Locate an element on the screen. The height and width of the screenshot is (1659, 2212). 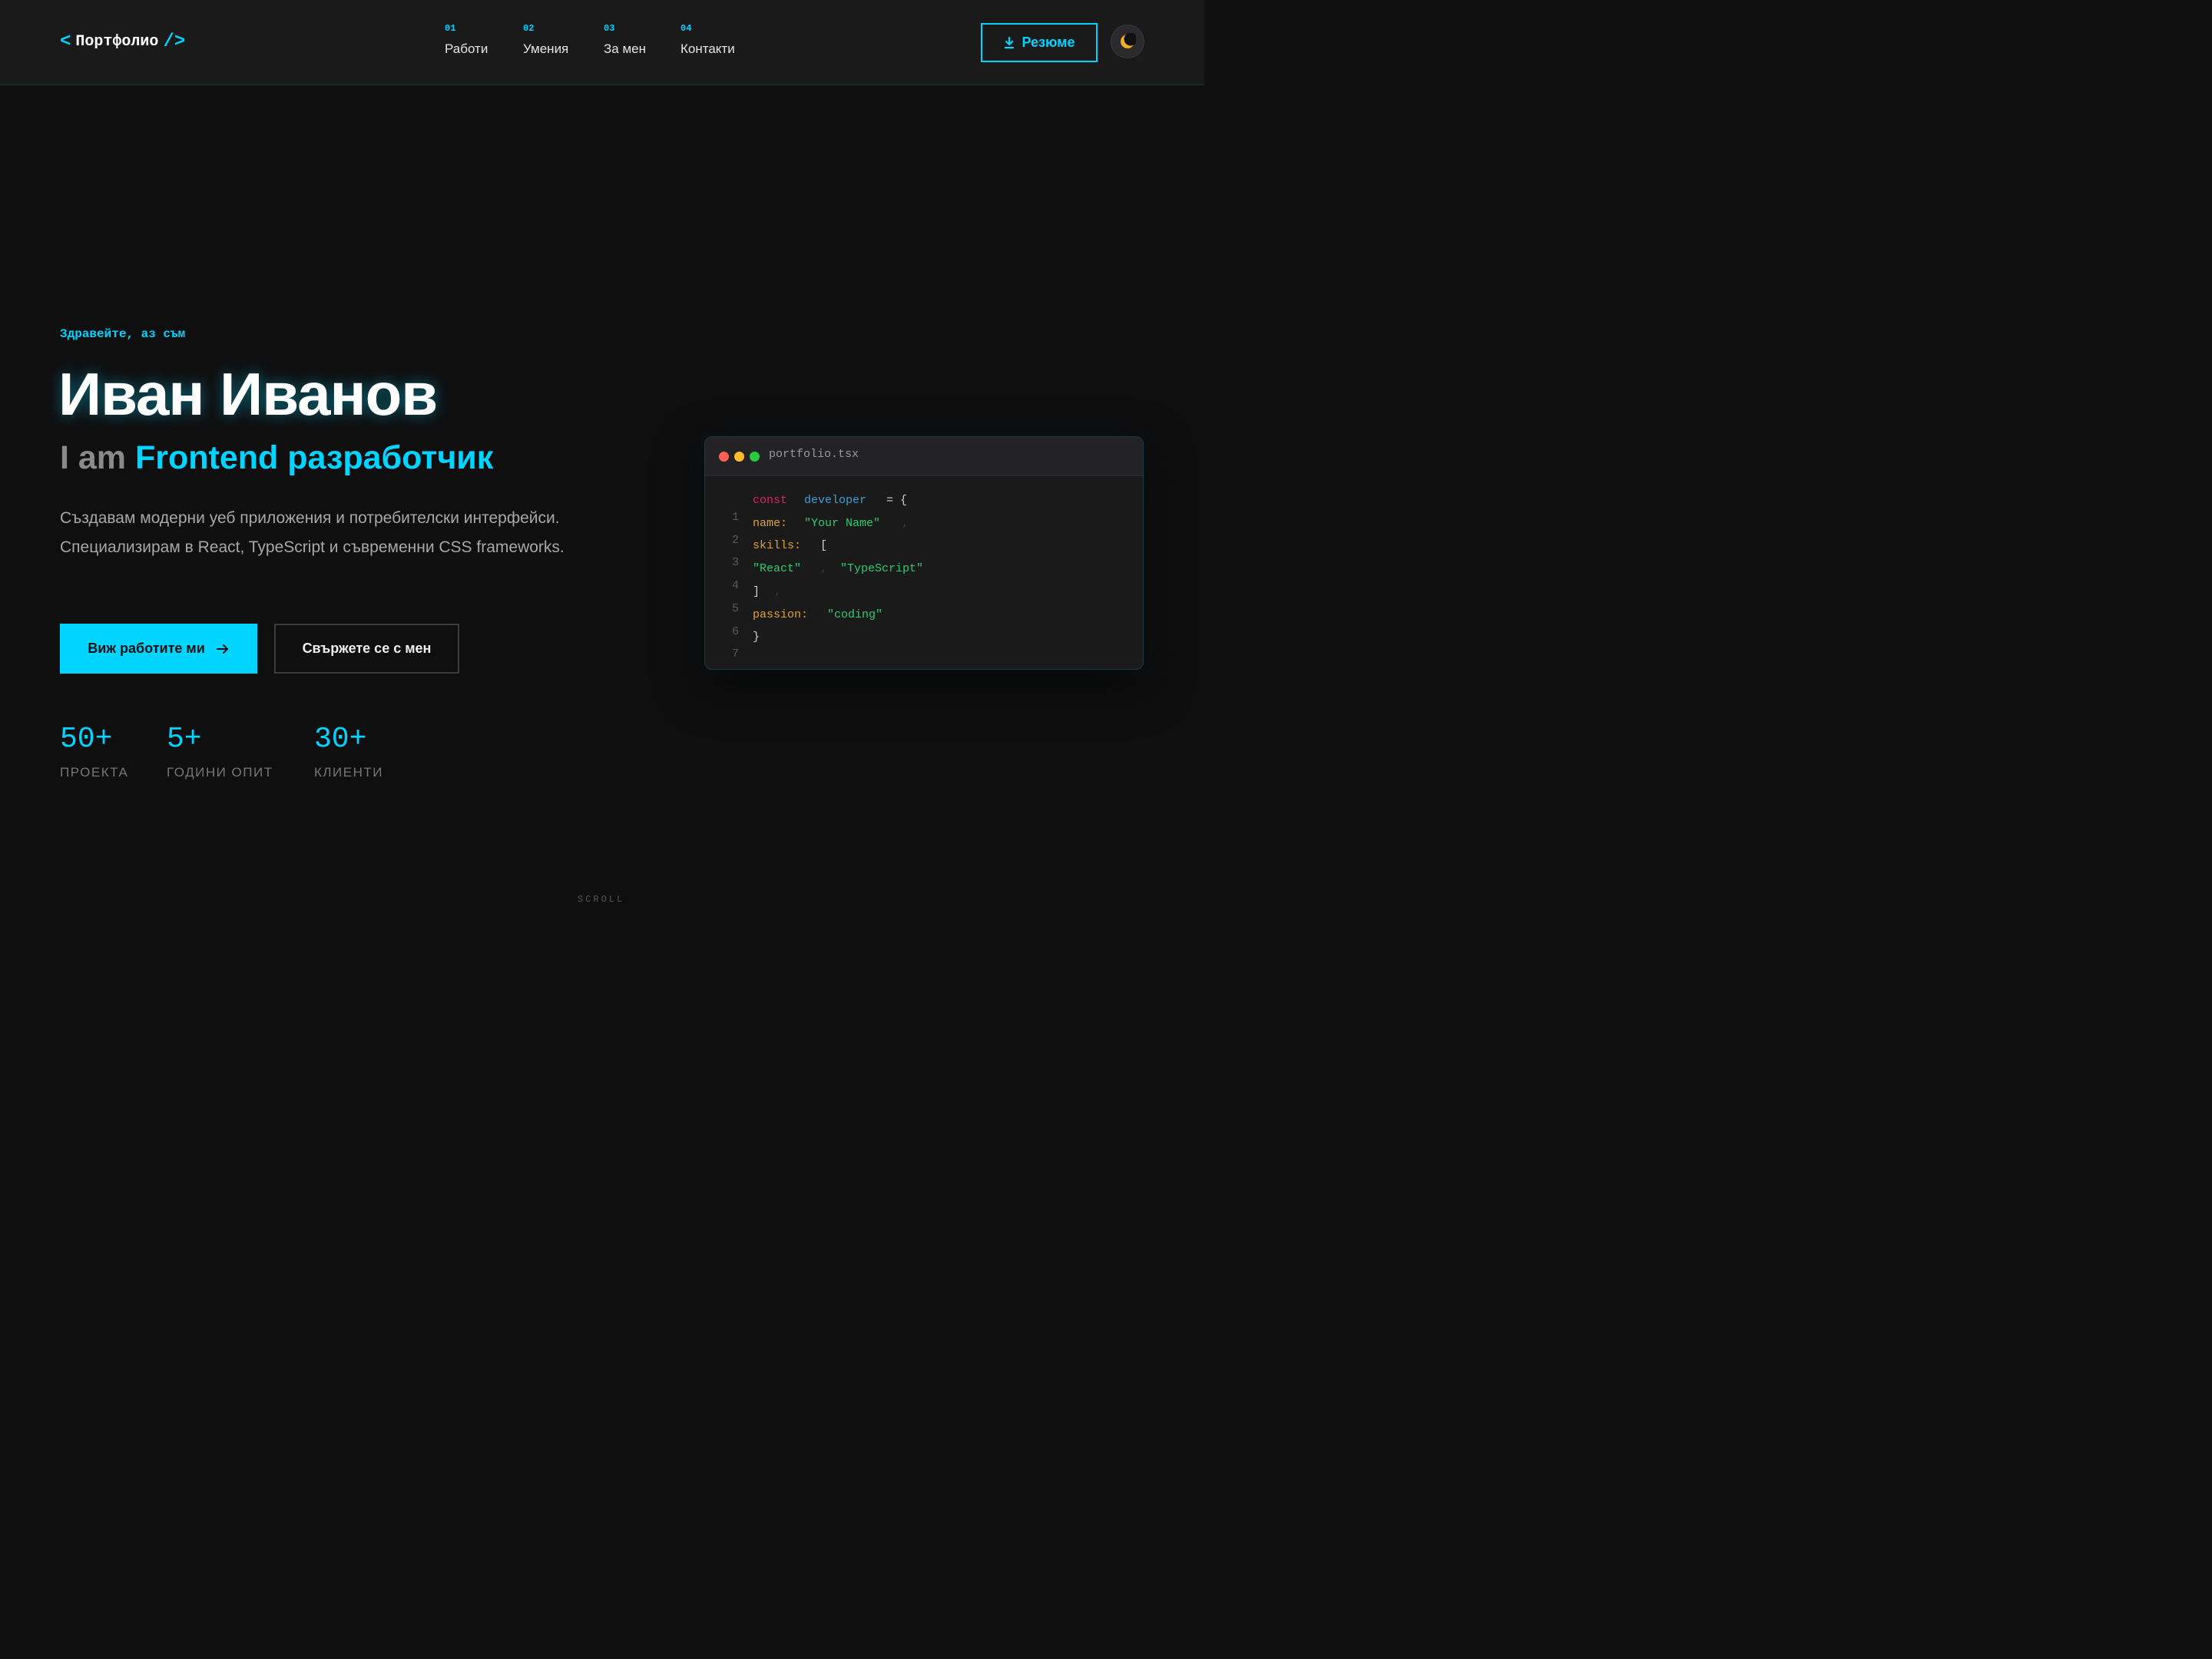
close-dot-icon is located at coordinates (724, 457).